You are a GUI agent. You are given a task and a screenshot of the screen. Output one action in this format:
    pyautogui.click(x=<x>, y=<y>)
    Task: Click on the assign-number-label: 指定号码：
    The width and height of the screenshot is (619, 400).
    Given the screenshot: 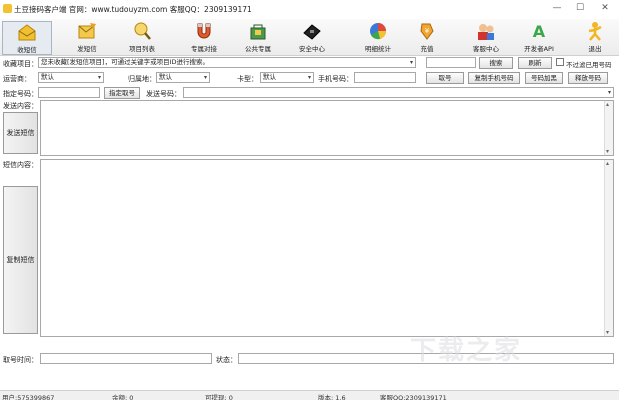 What is the action you would take?
    pyautogui.click(x=20, y=94)
    